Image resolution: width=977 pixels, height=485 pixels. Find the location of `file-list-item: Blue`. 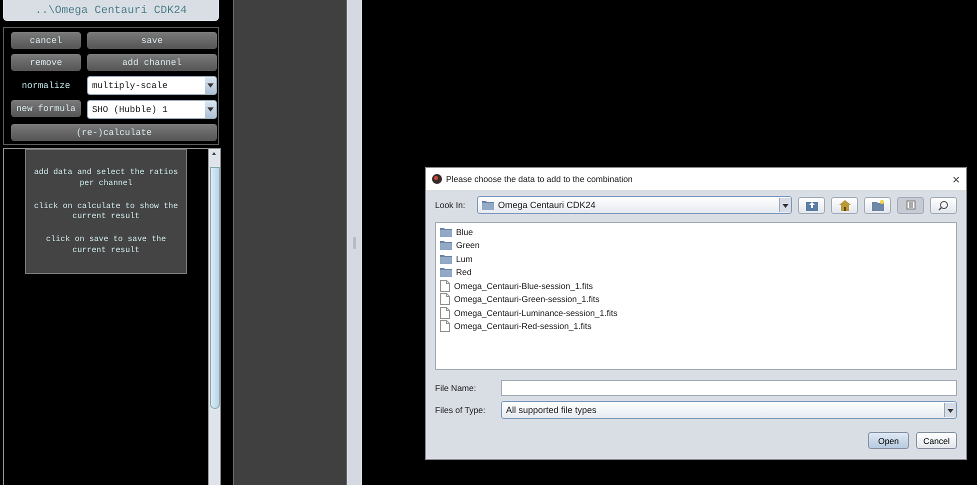

file-list-item: Blue is located at coordinates (457, 231).